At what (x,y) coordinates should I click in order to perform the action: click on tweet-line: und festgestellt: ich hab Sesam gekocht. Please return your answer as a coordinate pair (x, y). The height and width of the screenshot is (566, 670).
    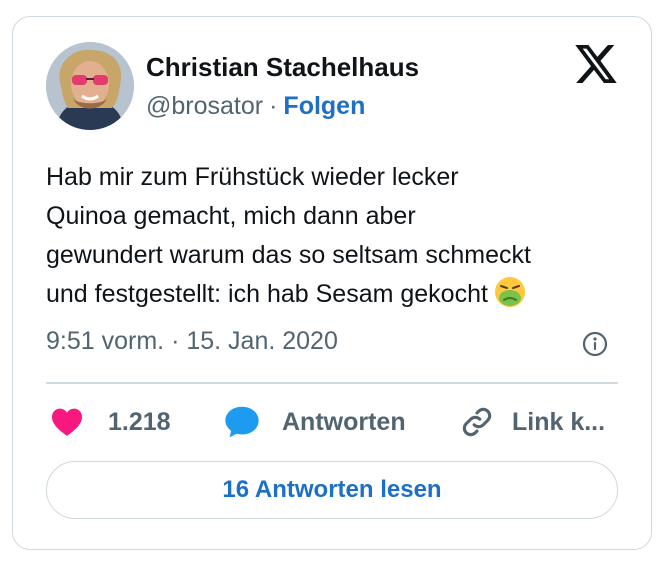
    Looking at the image, I should click on (336, 294).